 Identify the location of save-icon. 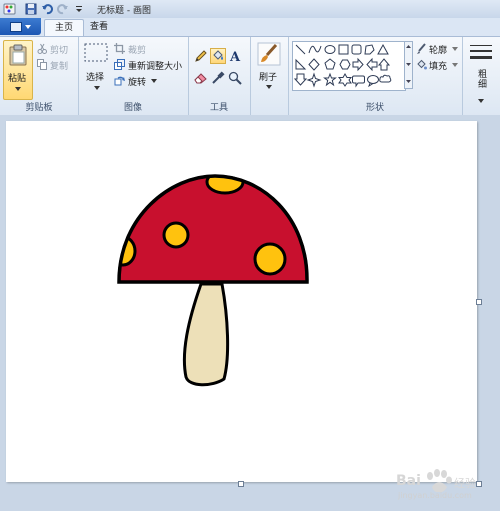
(31, 9).